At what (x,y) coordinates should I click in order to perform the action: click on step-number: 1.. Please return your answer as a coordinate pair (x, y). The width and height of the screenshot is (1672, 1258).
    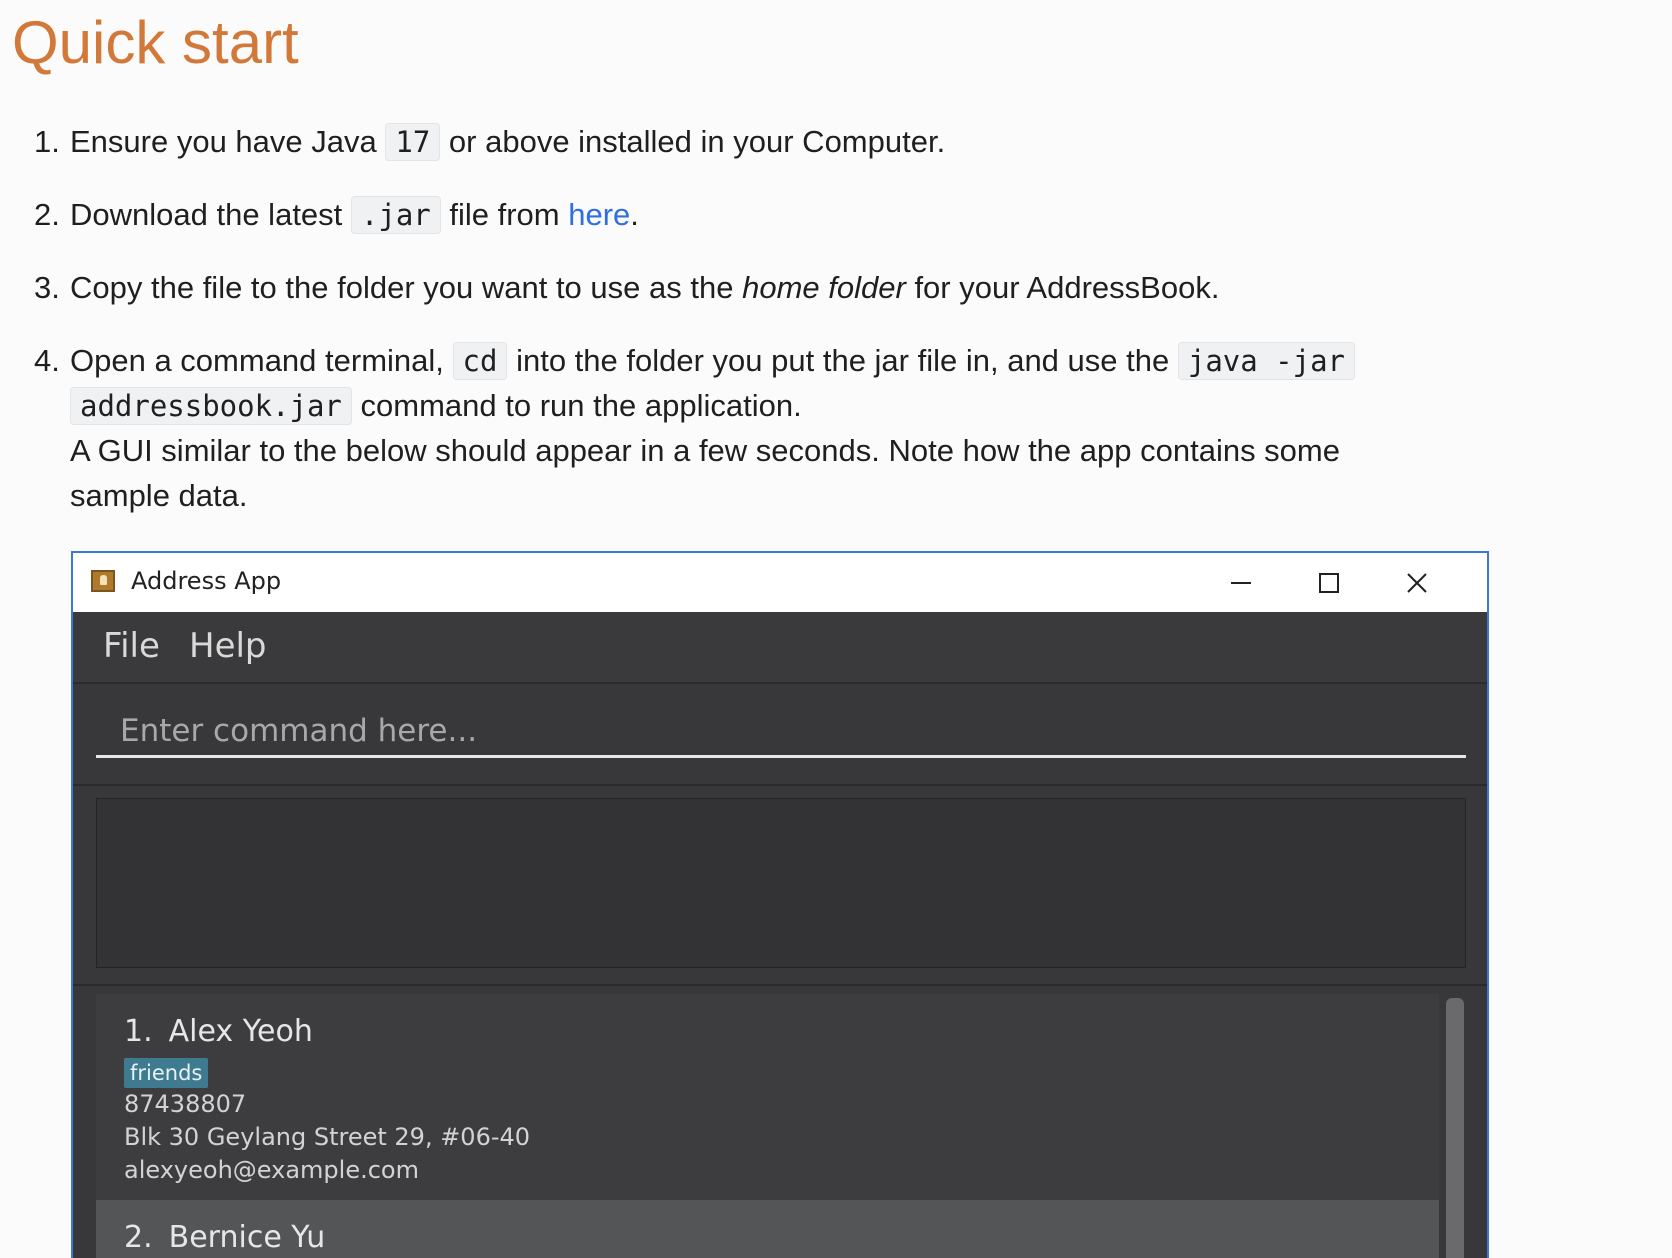
    Looking at the image, I should click on (47, 141).